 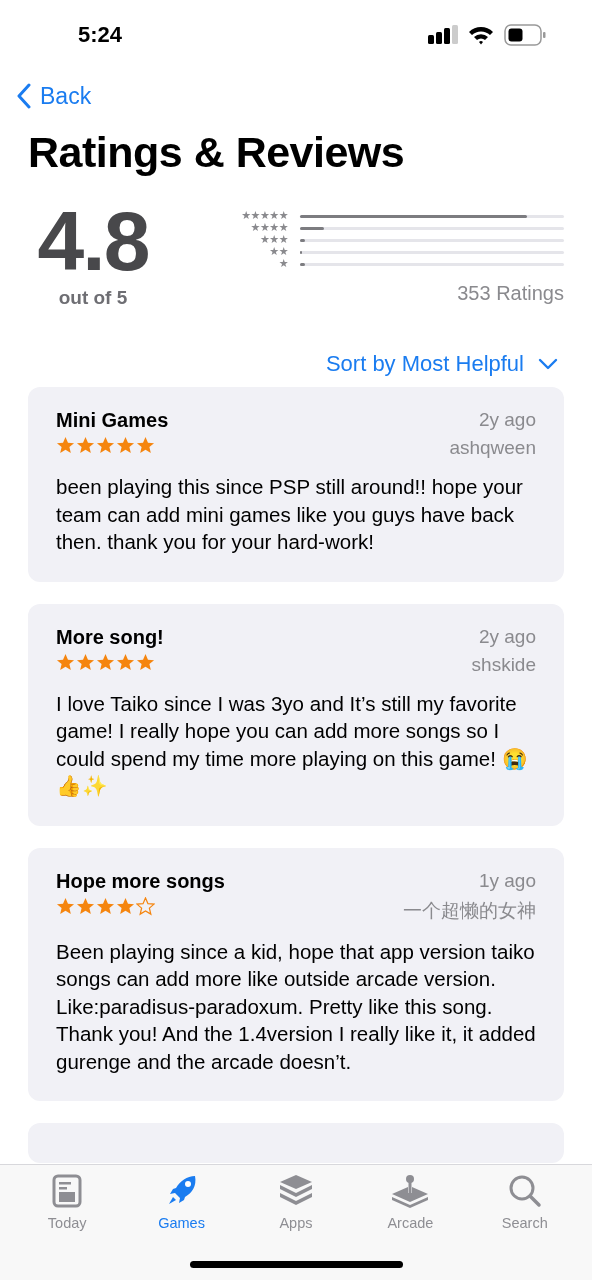 I want to click on battery-icon, so click(x=525, y=35).